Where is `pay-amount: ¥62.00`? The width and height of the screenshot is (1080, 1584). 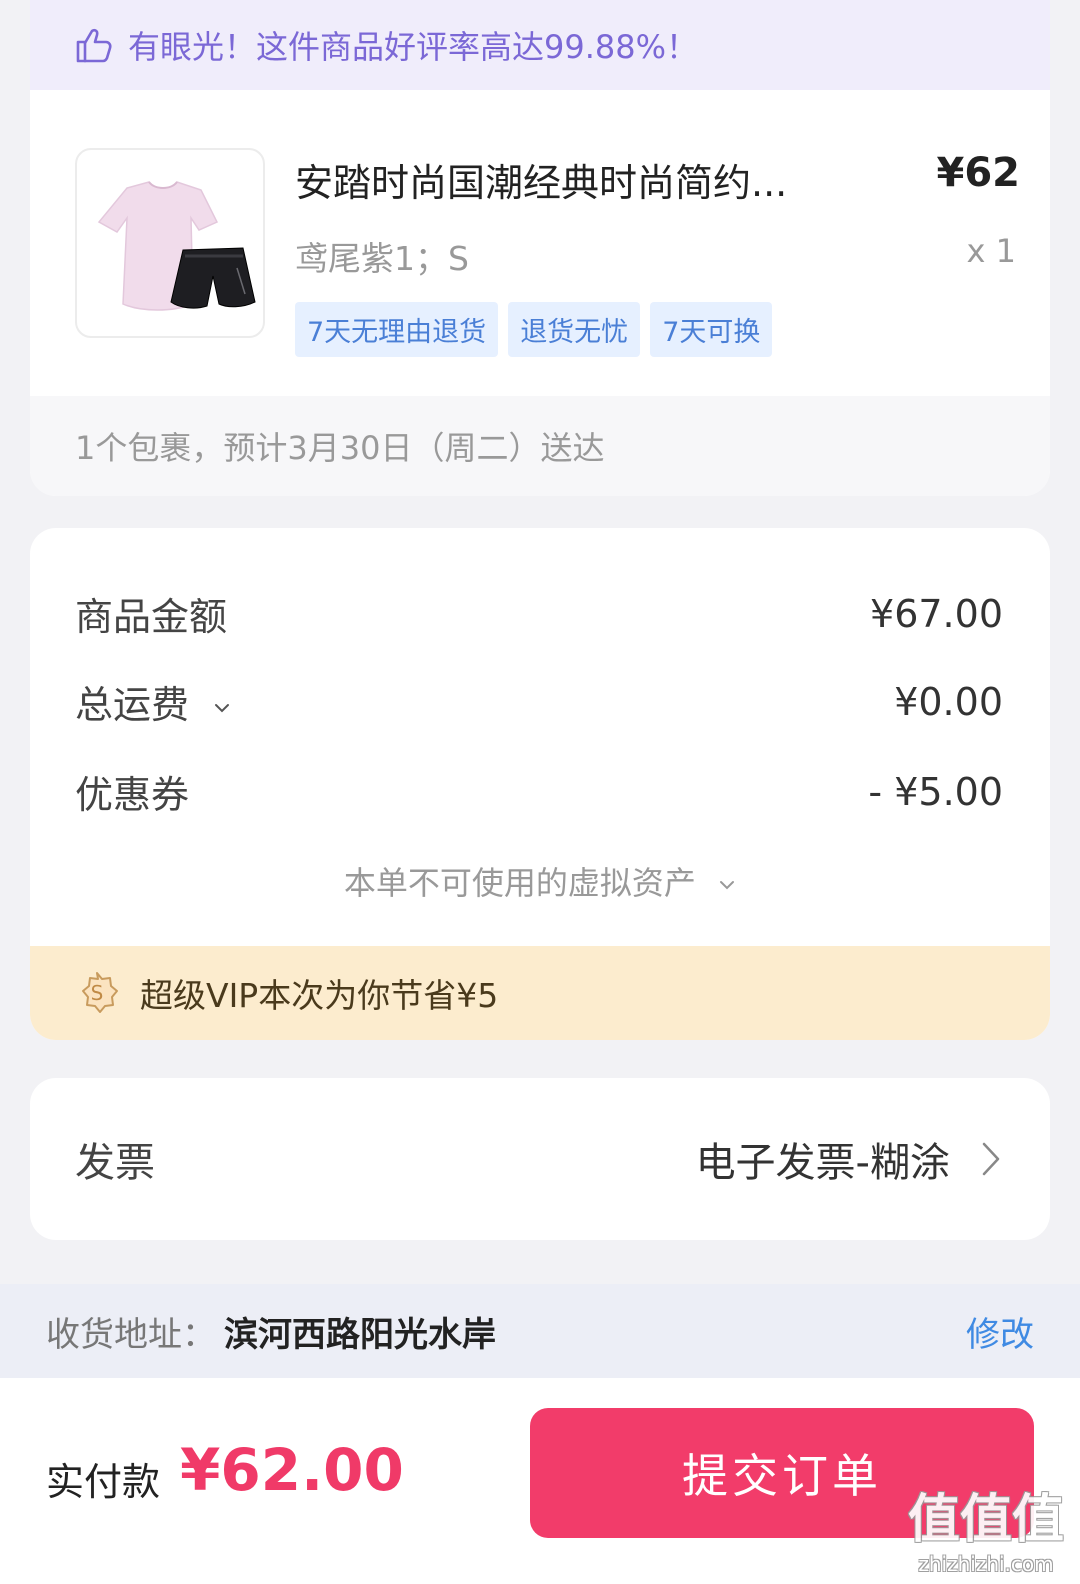 pay-amount: ¥62.00 is located at coordinates (292, 1470).